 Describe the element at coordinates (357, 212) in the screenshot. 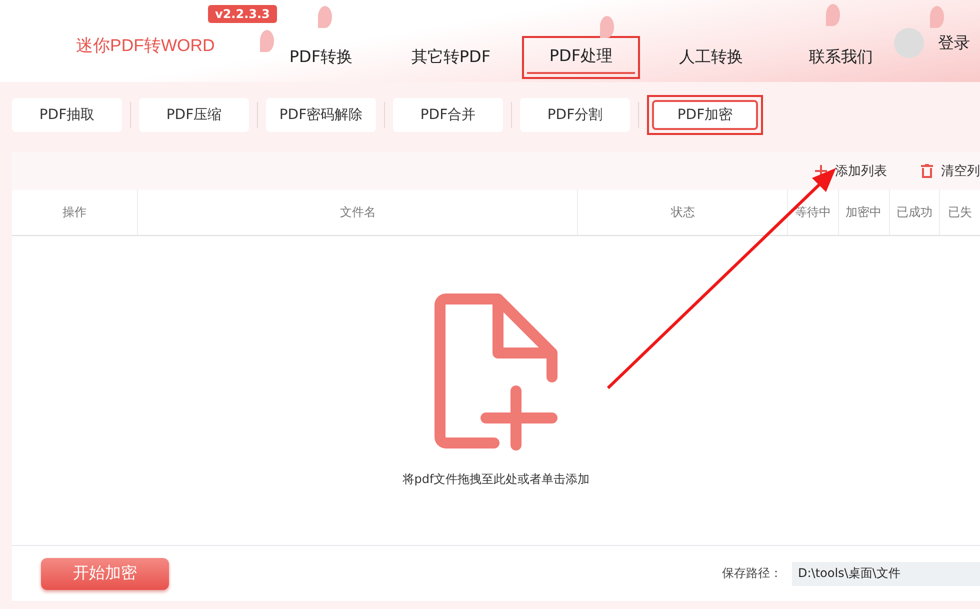

I see `column-header: 文件名` at that location.